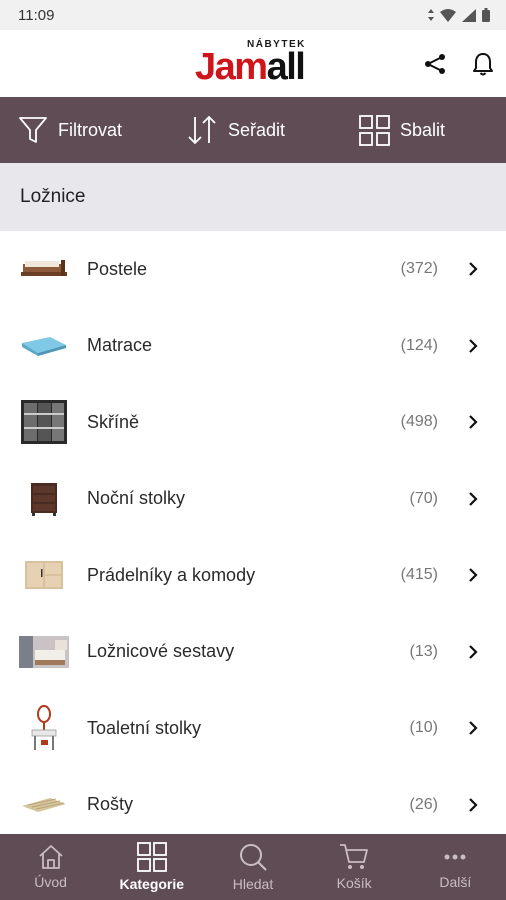  Describe the element at coordinates (50, 882) in the screenshot. I see `nav-label: Úvod` at that location.